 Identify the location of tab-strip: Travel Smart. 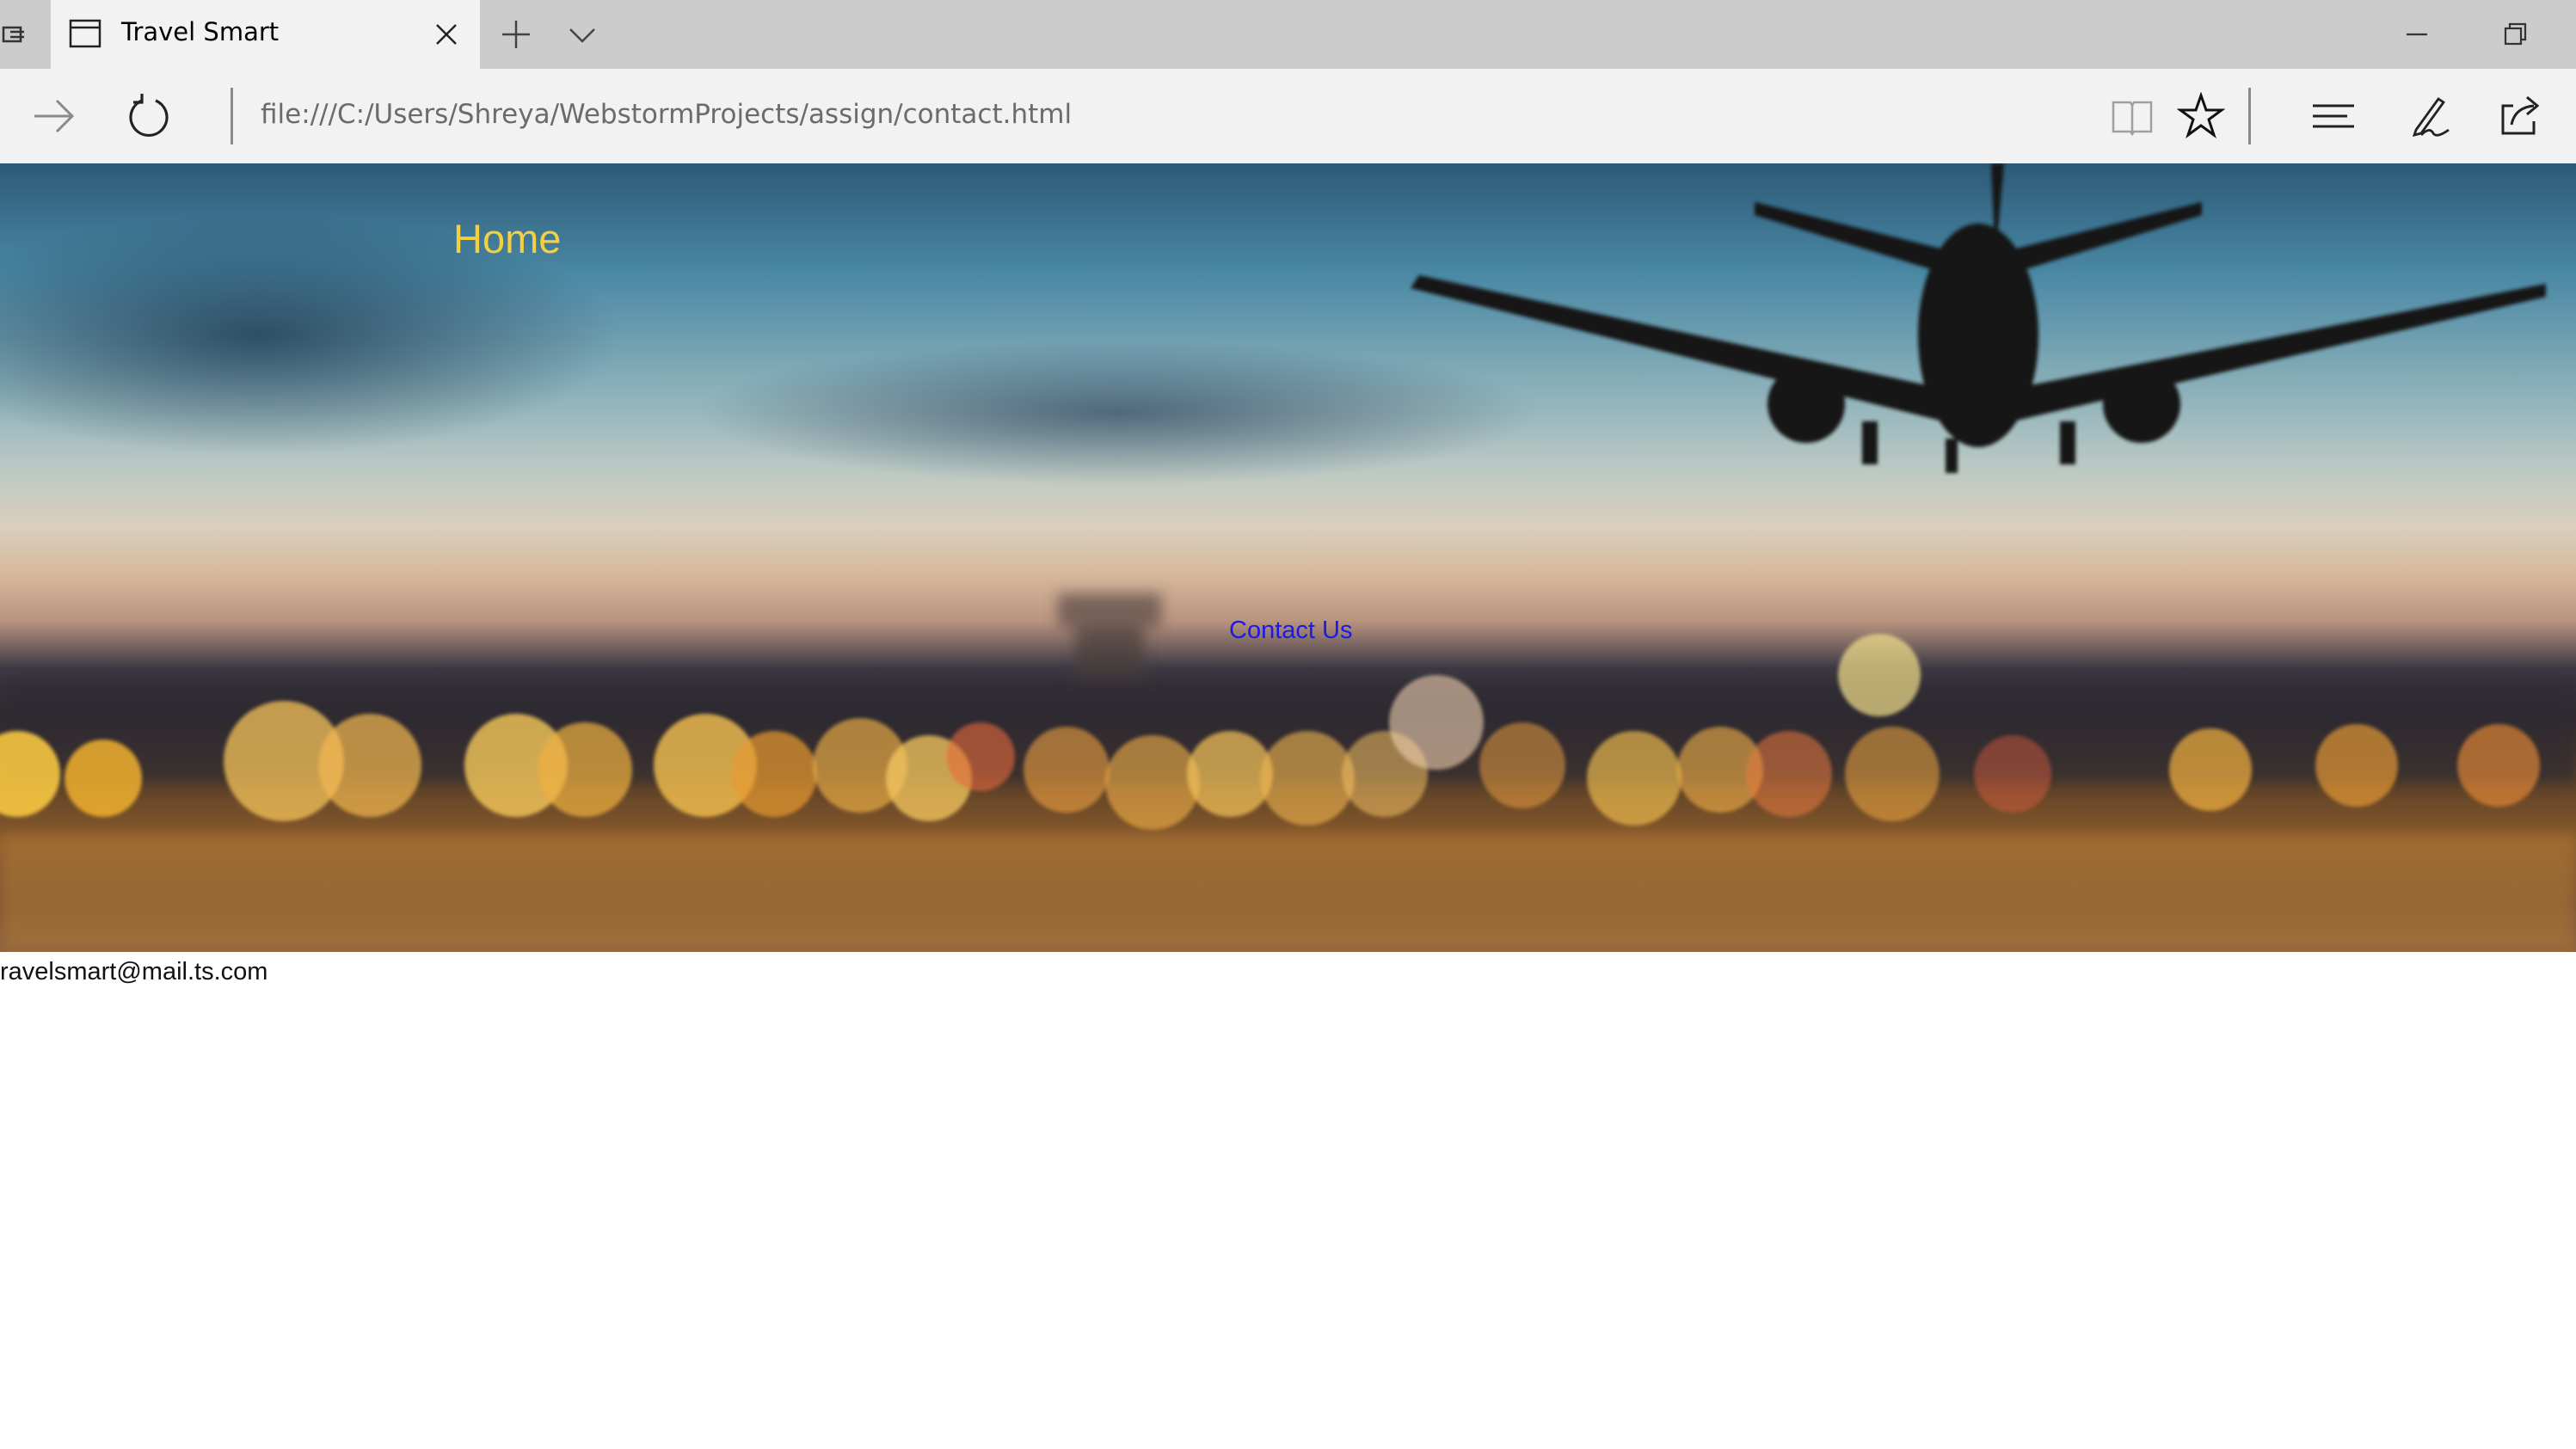
(1288, 34).